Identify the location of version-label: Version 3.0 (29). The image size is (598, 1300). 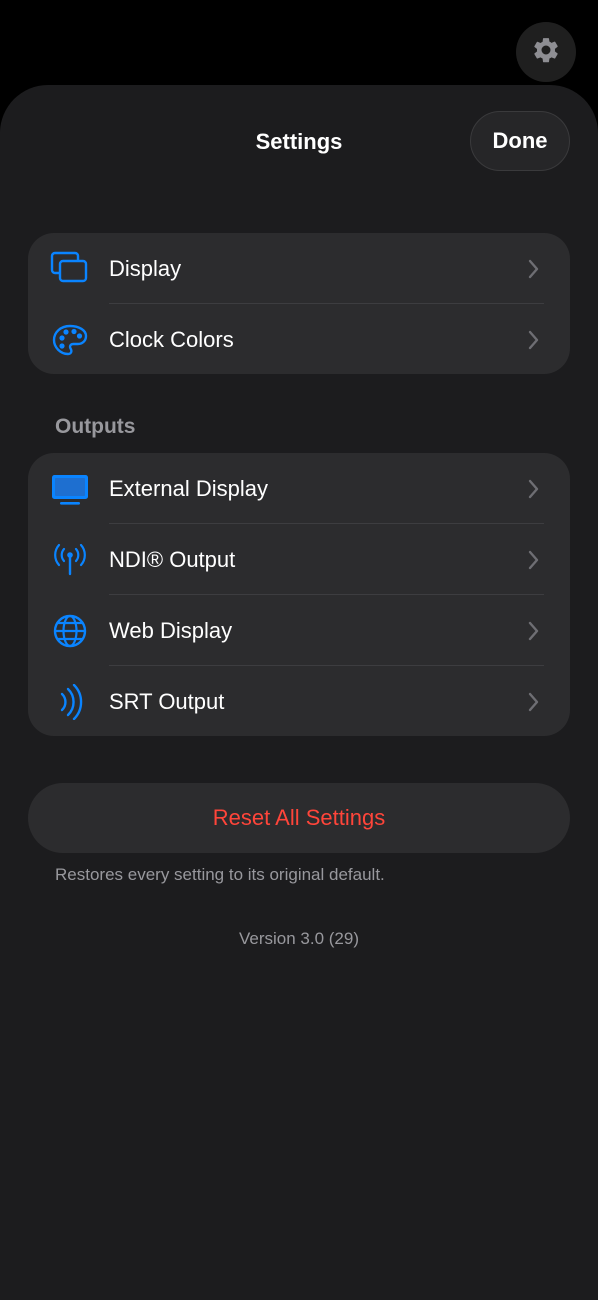
(298, 938).